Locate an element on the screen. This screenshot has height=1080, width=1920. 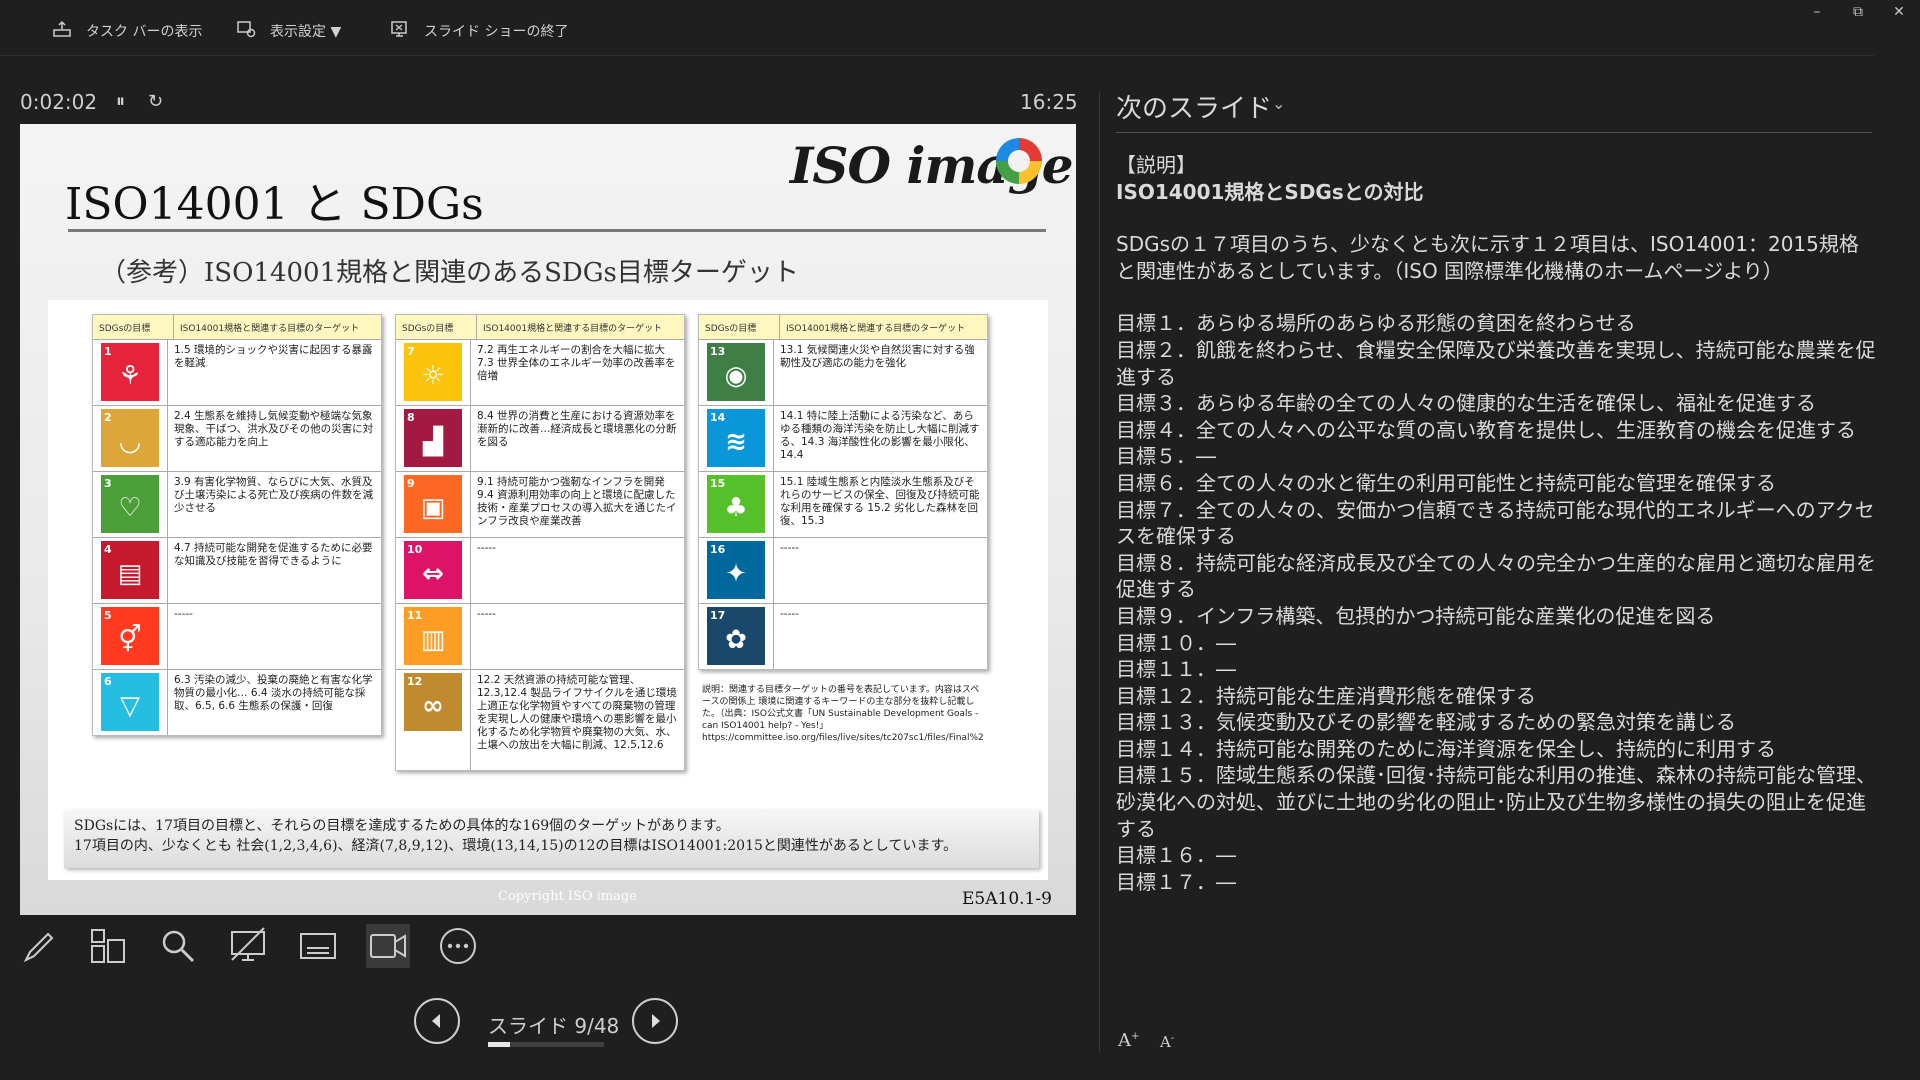
next-slide-heading: 次のスライド is located at coordinates (1194, 106).